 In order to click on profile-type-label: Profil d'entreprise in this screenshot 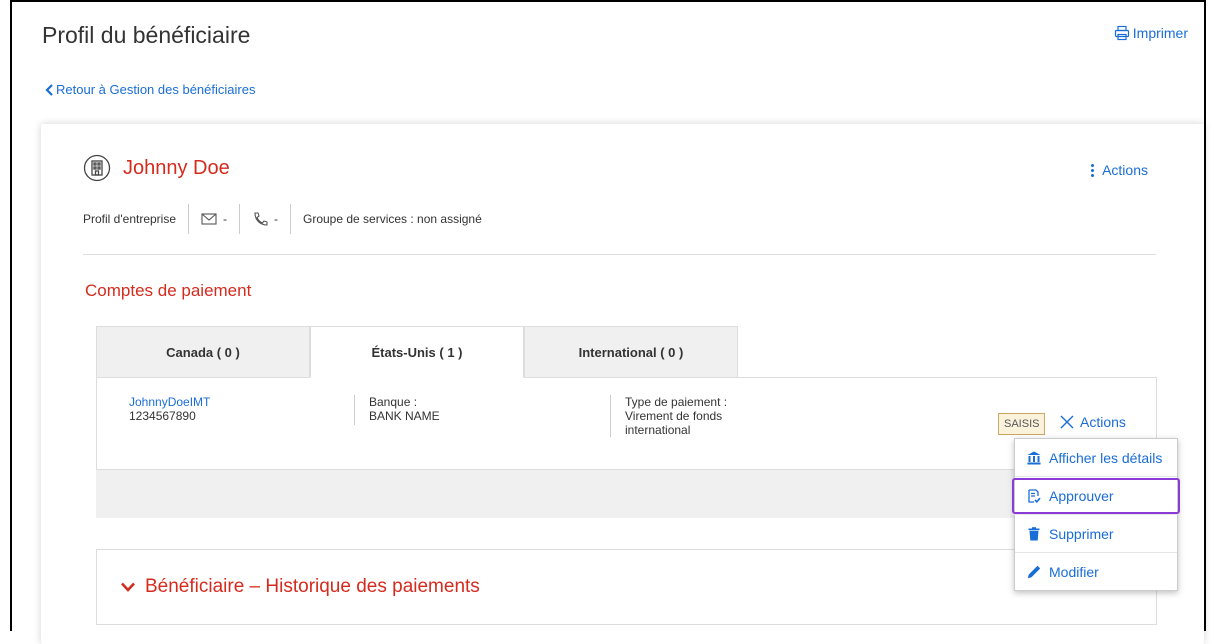, I will do `click(129, 219)`.